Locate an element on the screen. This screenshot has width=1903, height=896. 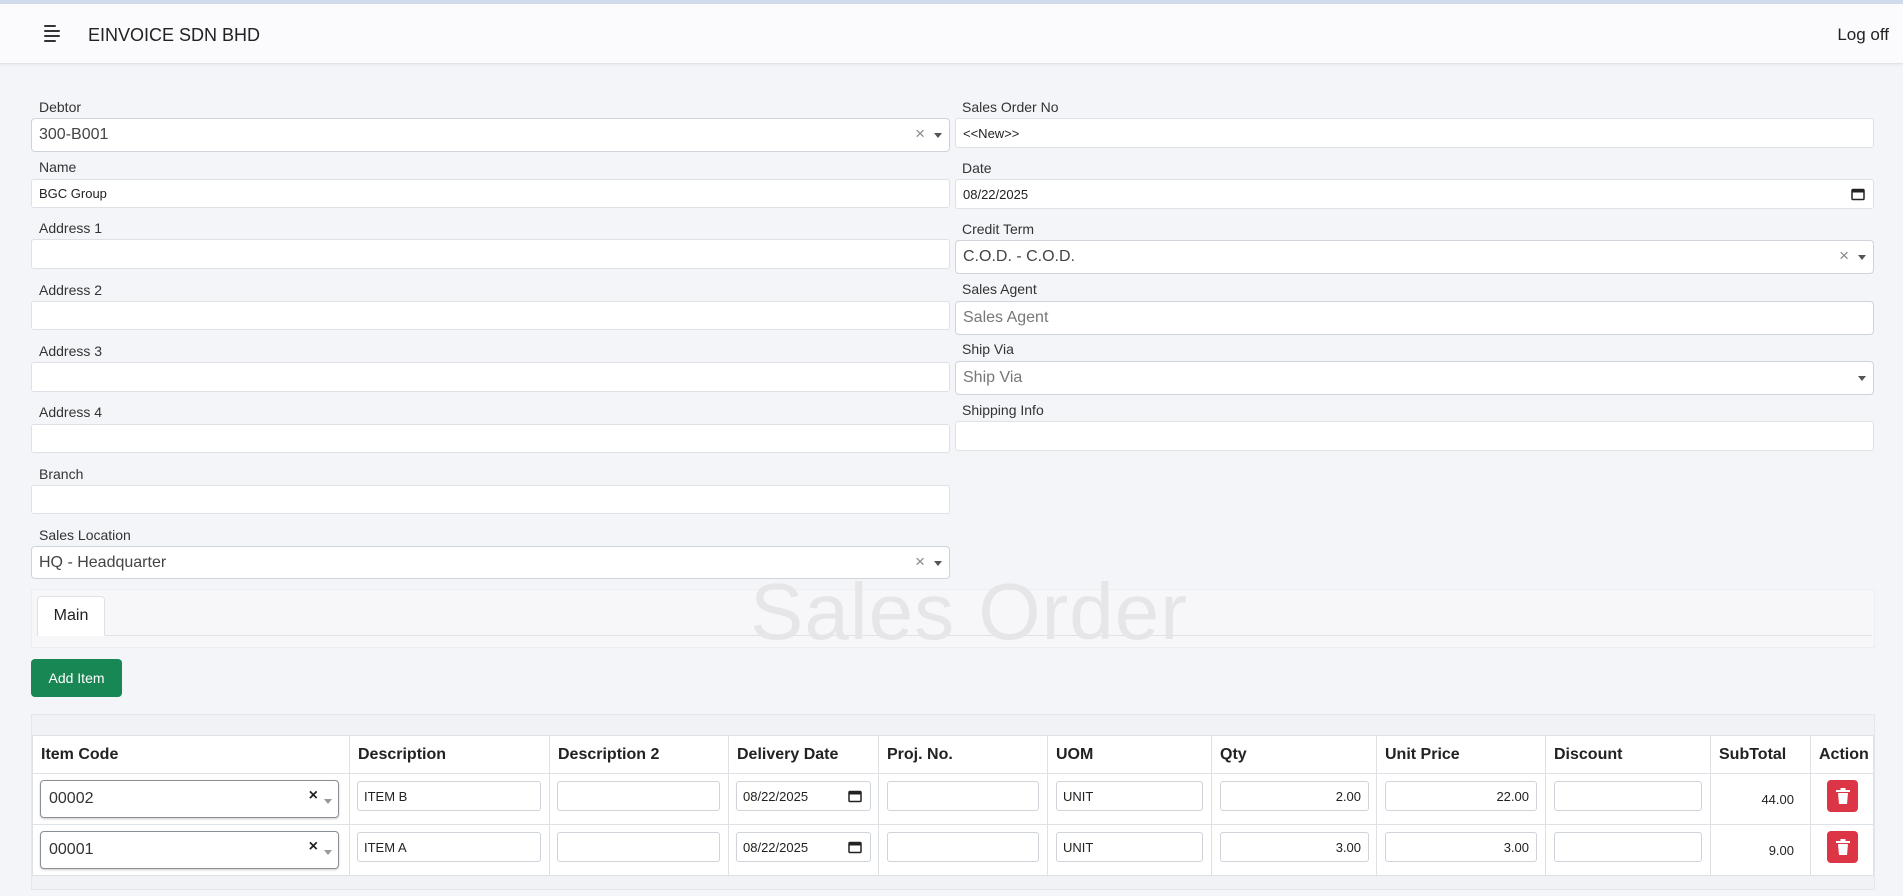
sales-agent-input: Sales Agent is located at coordinates (1414, 318).